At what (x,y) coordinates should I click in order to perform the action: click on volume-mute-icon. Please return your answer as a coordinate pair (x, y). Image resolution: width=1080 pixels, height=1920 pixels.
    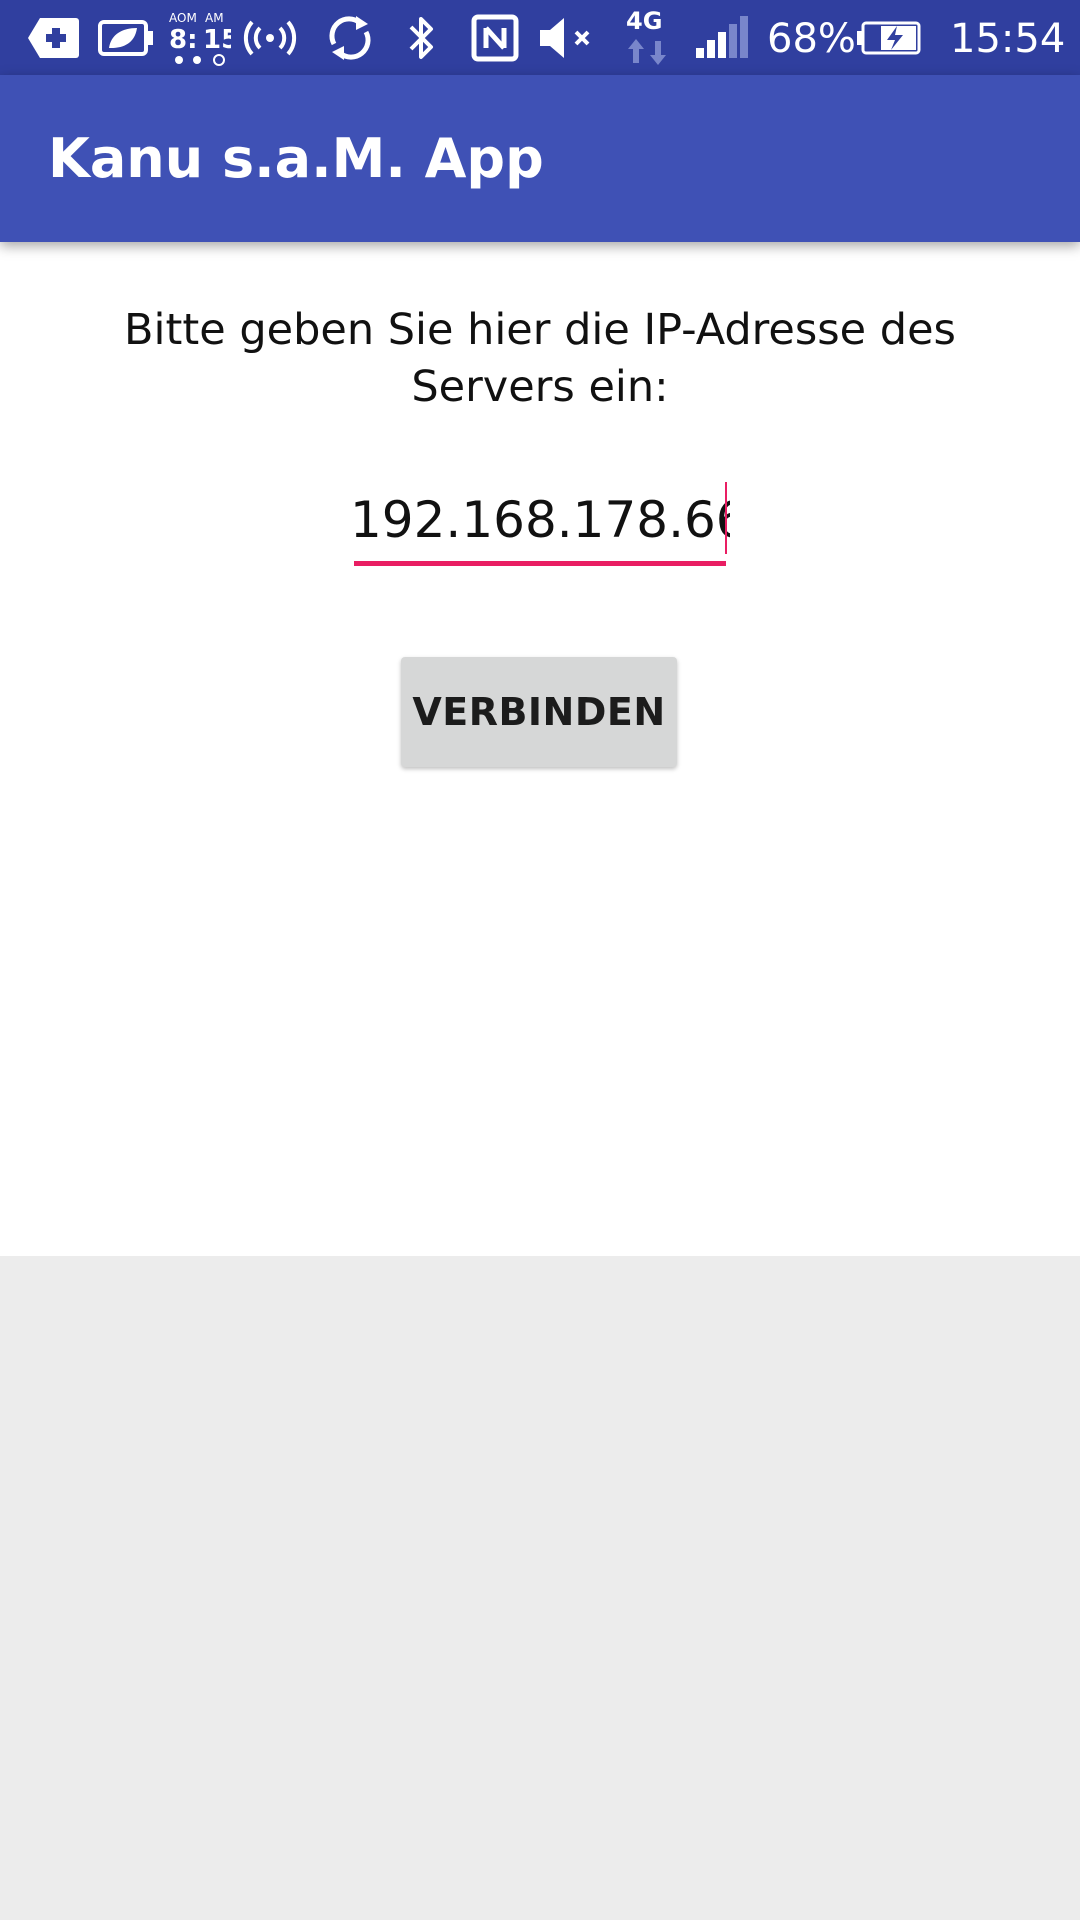
    Looking at the image, I should click on (567, 37).